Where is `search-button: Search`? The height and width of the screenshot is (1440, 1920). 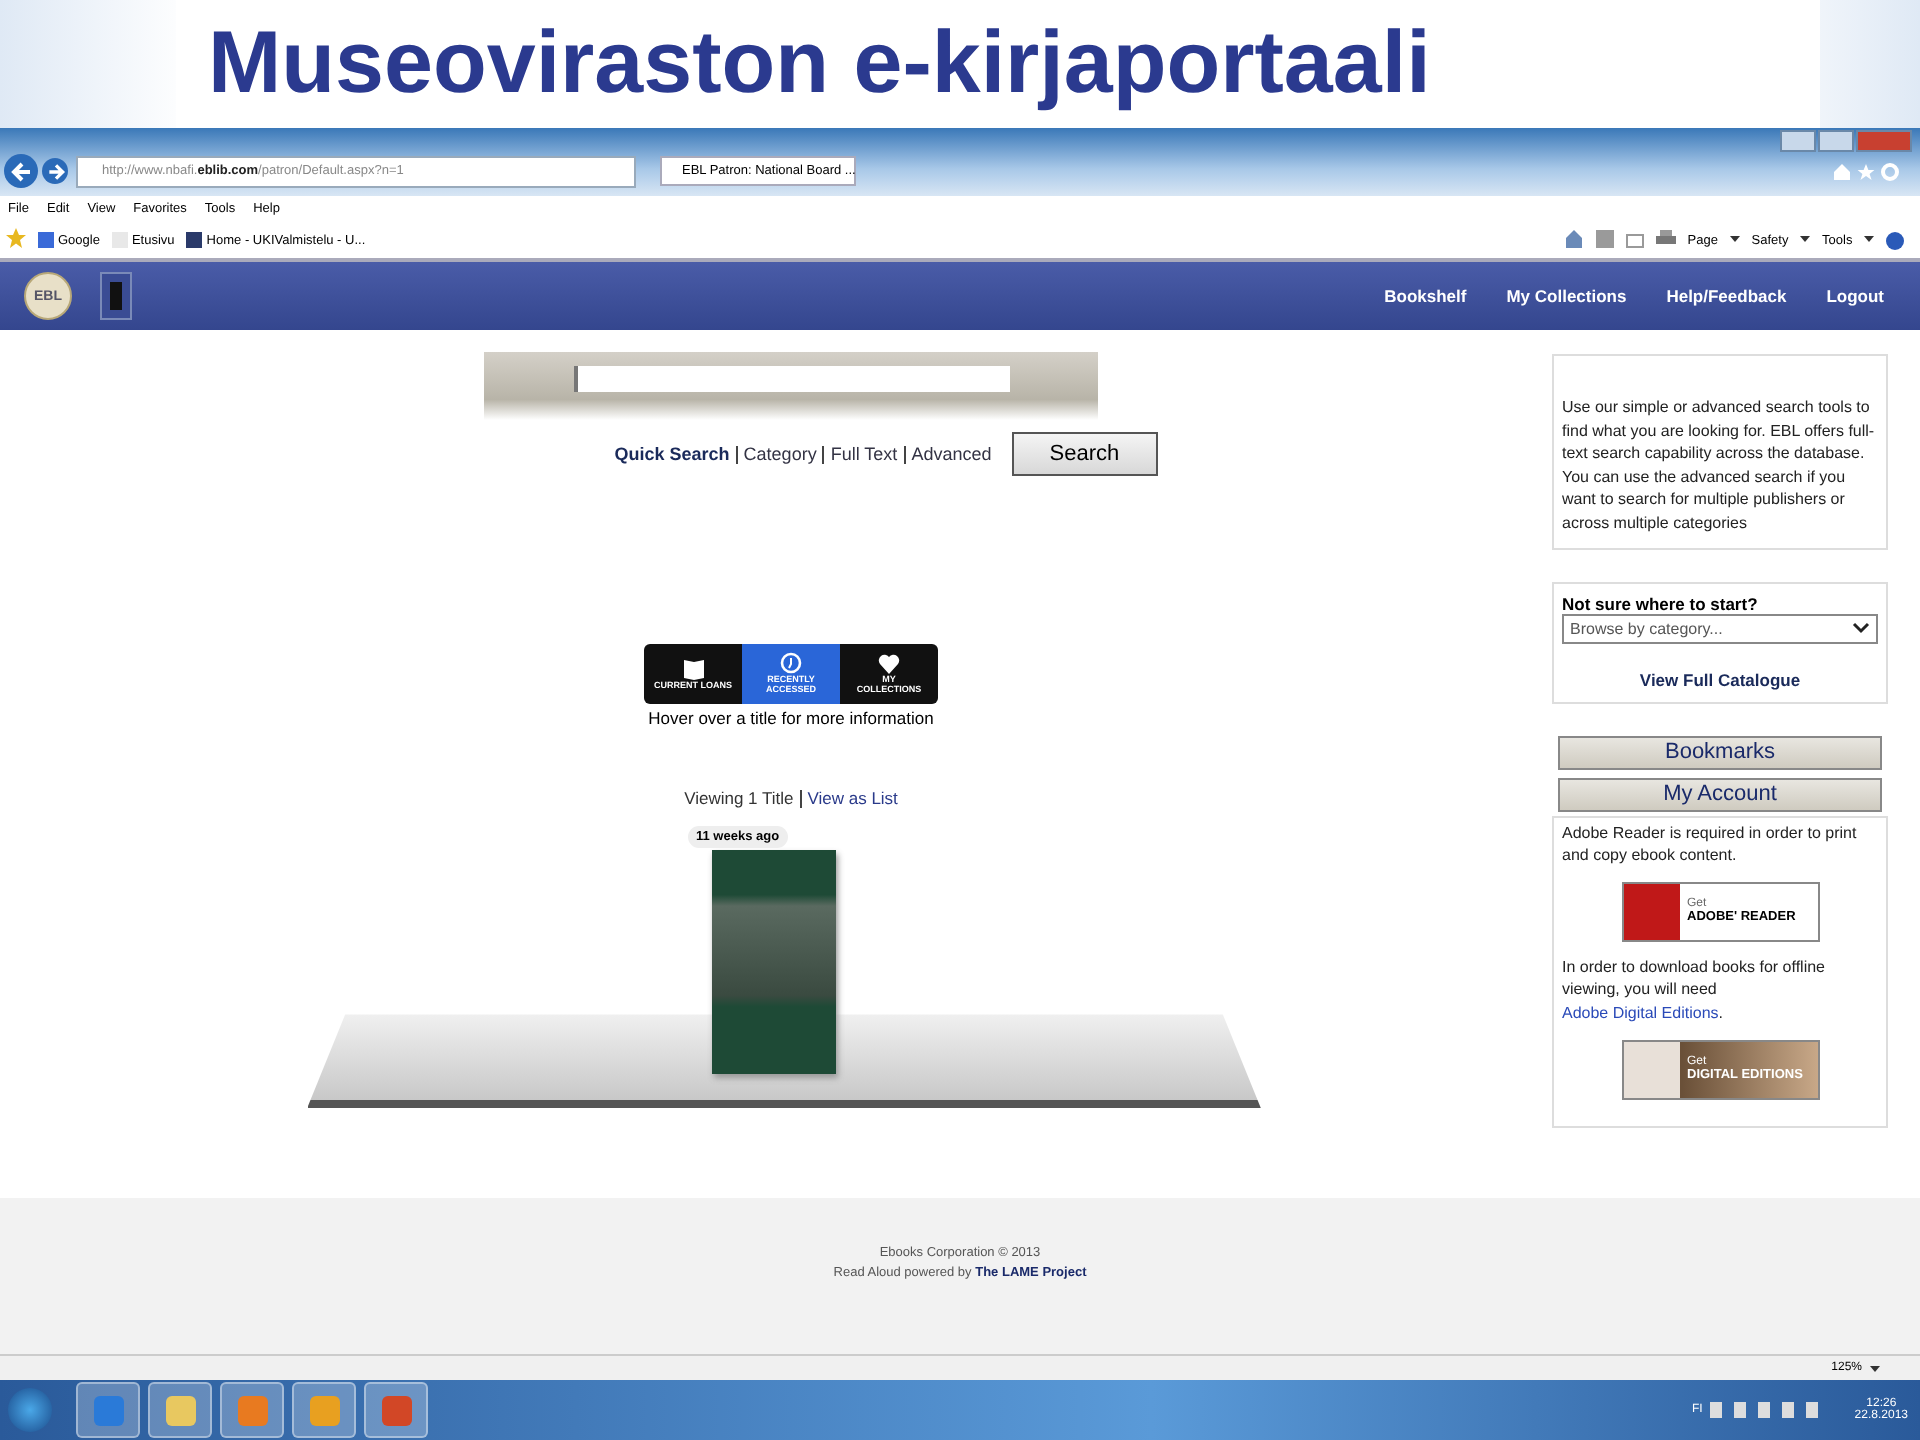
search-button: Search is located at coordinates (1084, 454).